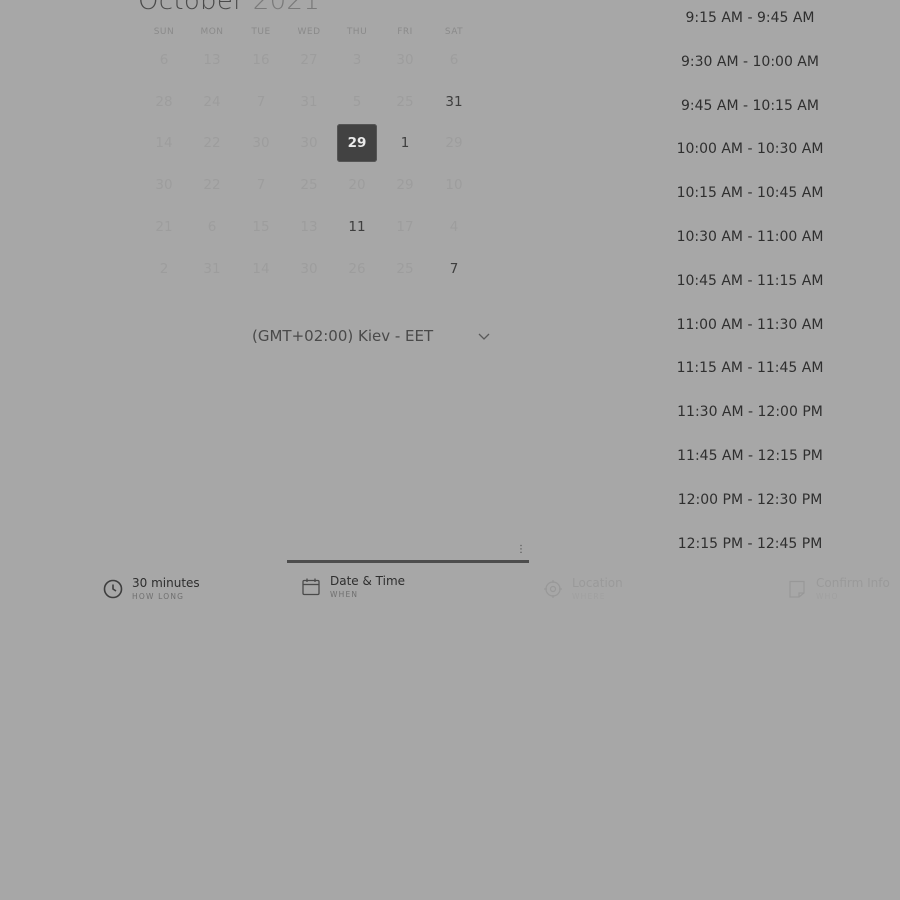 Image resolution: width=900 pixels, height=900 pixels. I want to click on calendar-day: 2, so click(164, 269).